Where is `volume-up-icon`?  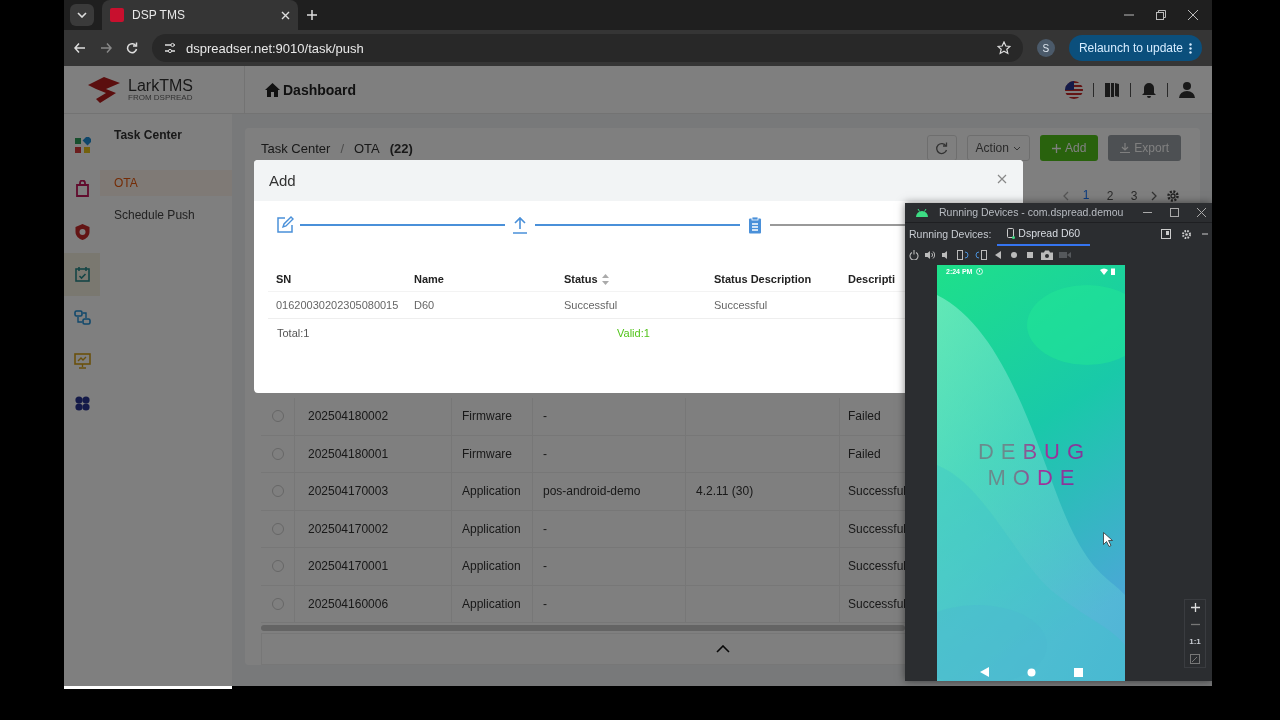 volume-up-icon is located at coordinates (930, 255).